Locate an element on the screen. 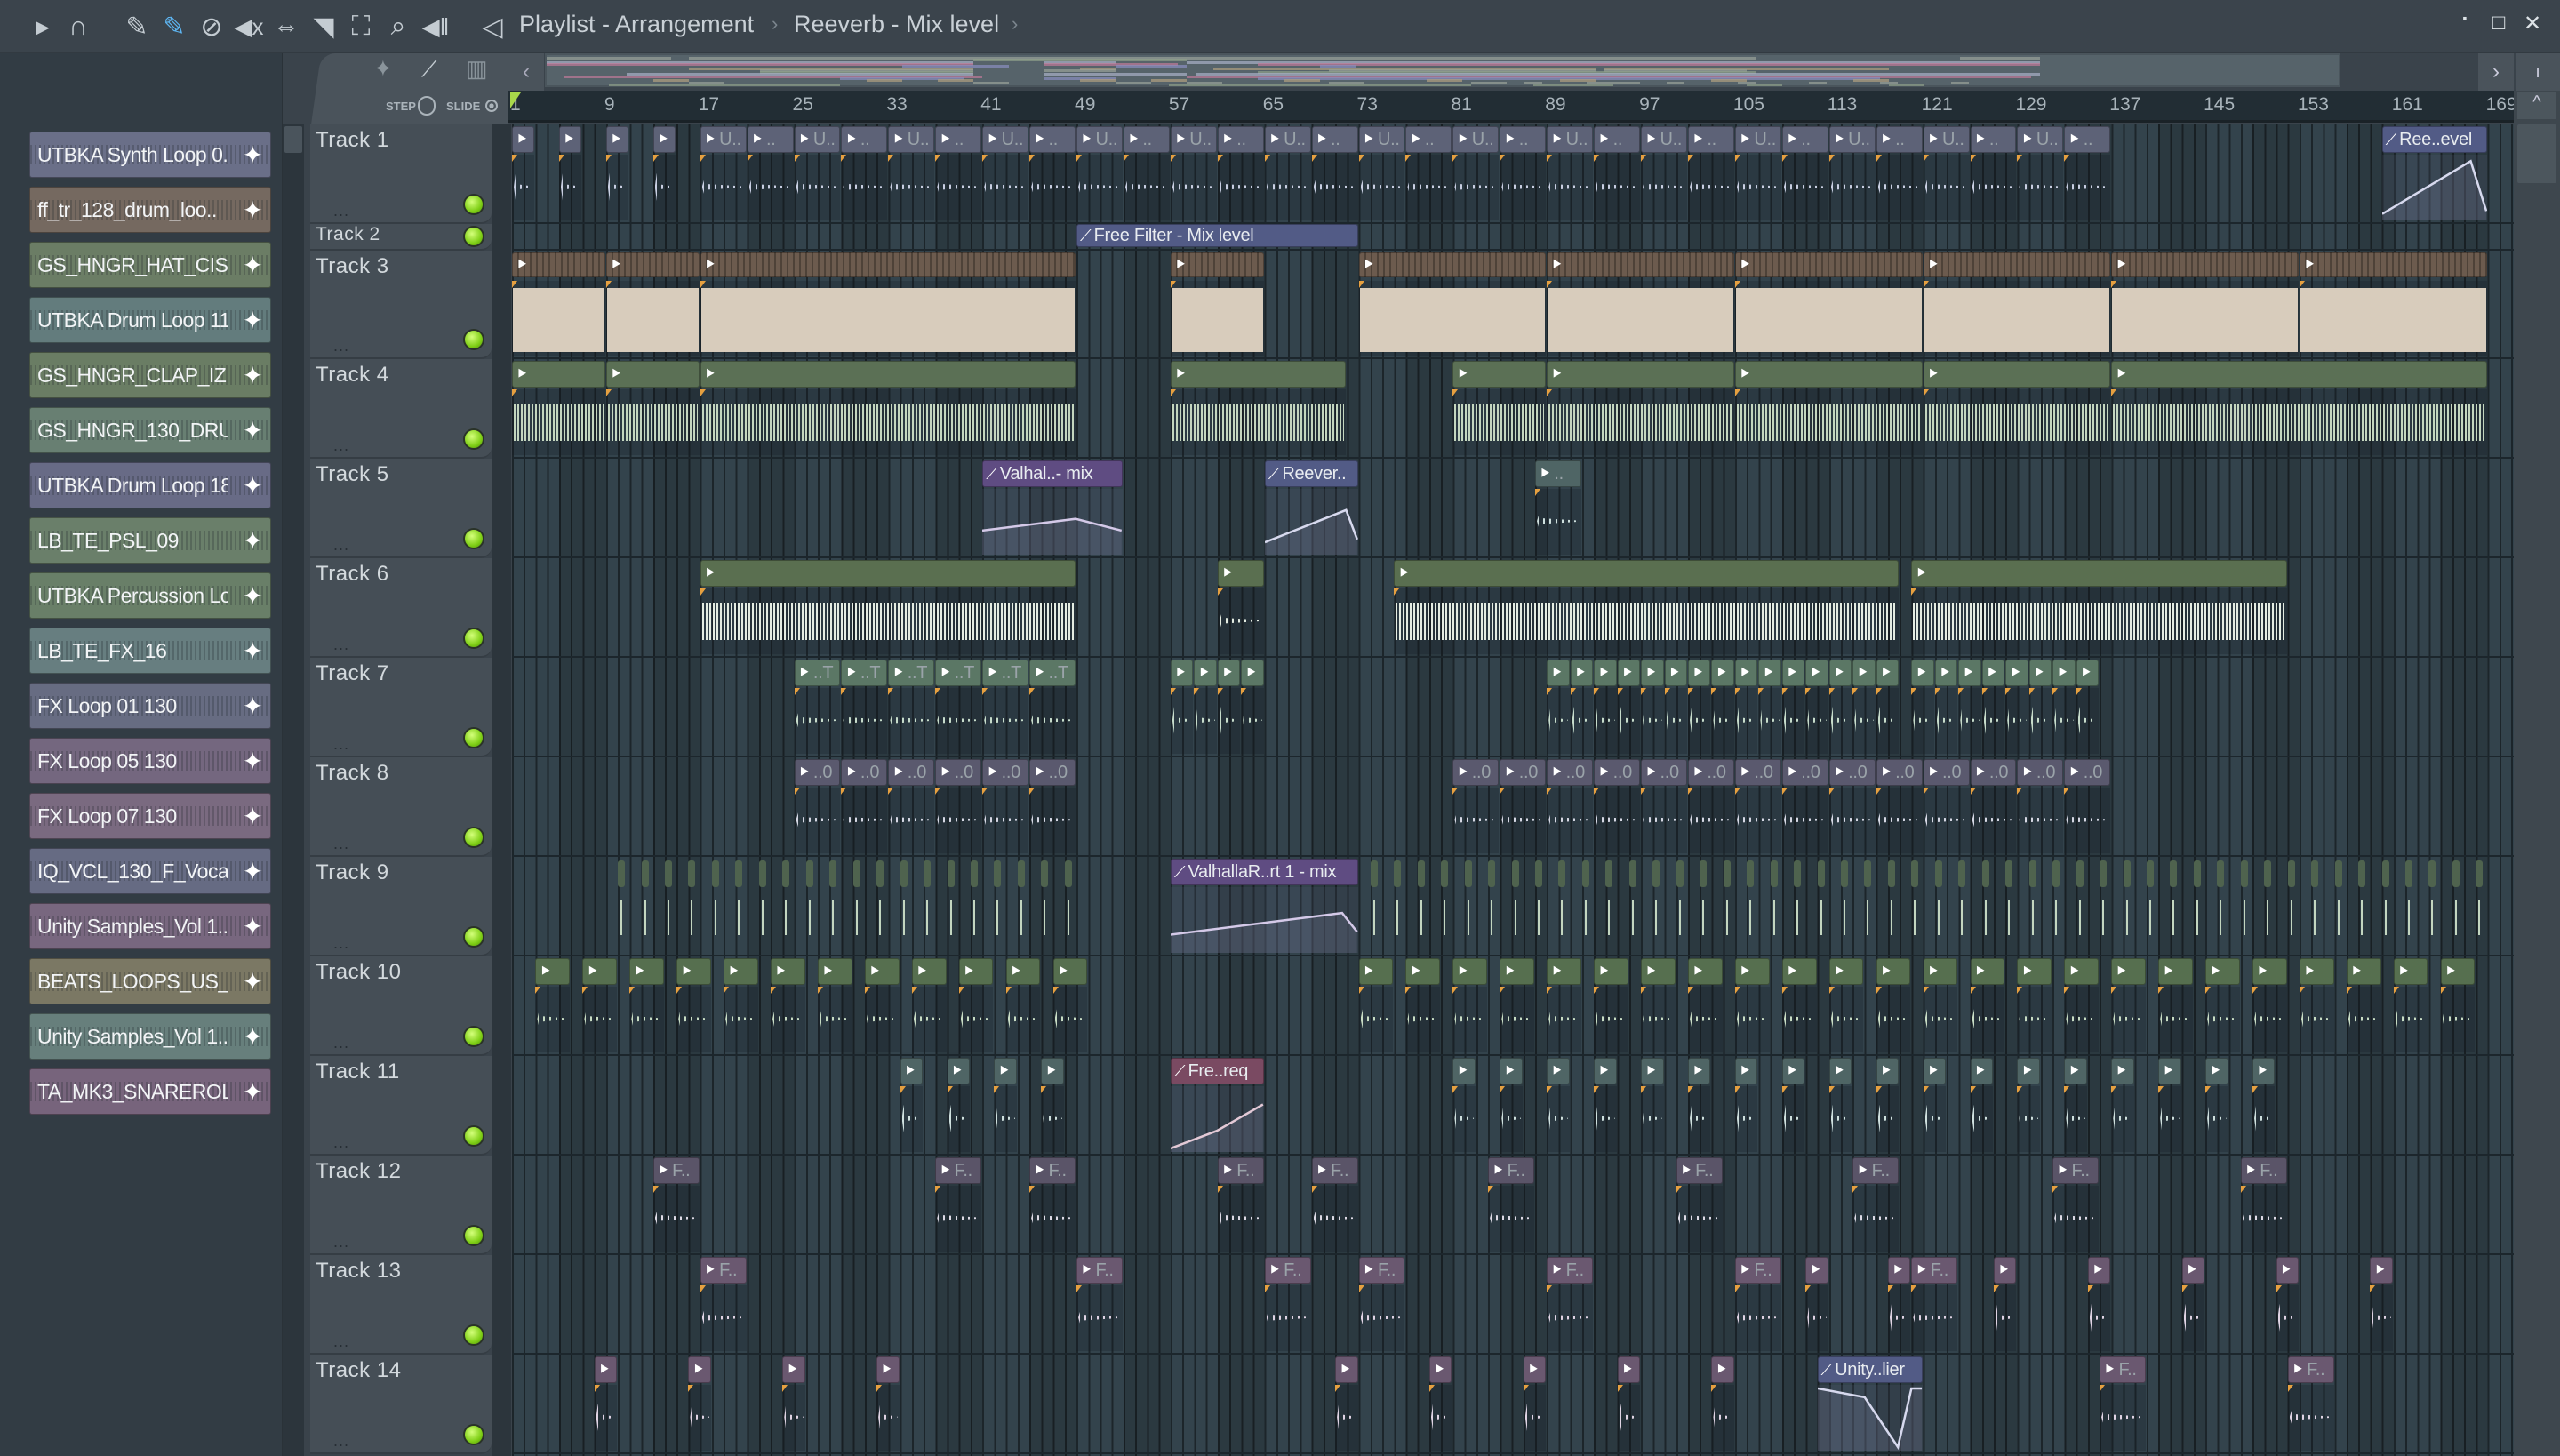 This screenshot has width=2560, height=1456. clip-header: ⟋ Fre..req is located at coordinates (1217, 1071).